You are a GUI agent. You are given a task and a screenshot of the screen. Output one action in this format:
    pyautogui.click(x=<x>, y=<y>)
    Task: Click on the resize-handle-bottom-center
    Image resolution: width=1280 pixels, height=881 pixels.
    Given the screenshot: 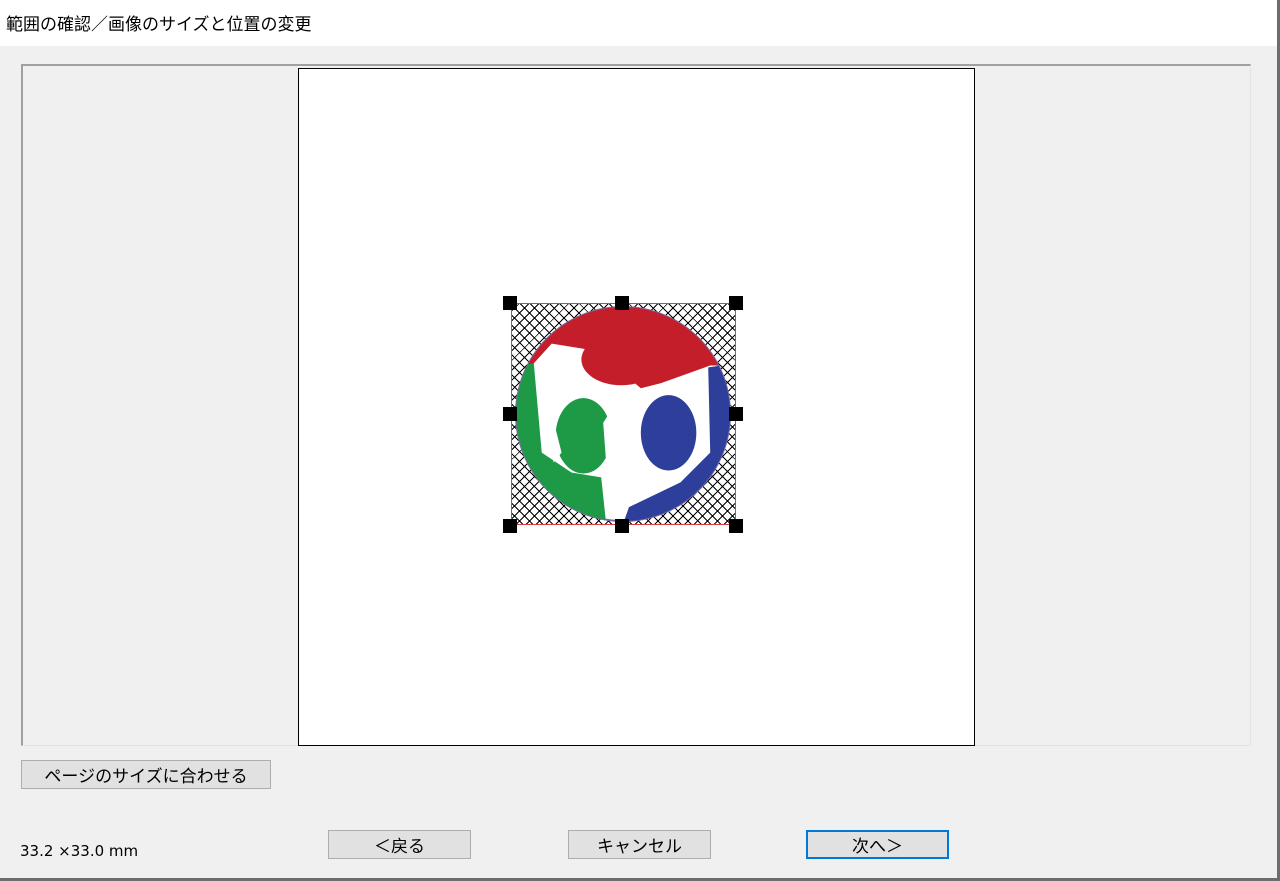 What is the action you would take?
    pyautogui.click(x=622, y=526)
    